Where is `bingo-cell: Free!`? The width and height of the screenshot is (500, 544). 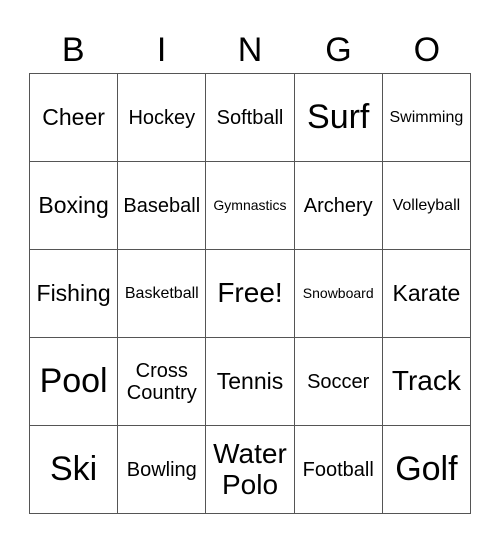 bingo-cell: Free! is located at coordinates (250, 294).